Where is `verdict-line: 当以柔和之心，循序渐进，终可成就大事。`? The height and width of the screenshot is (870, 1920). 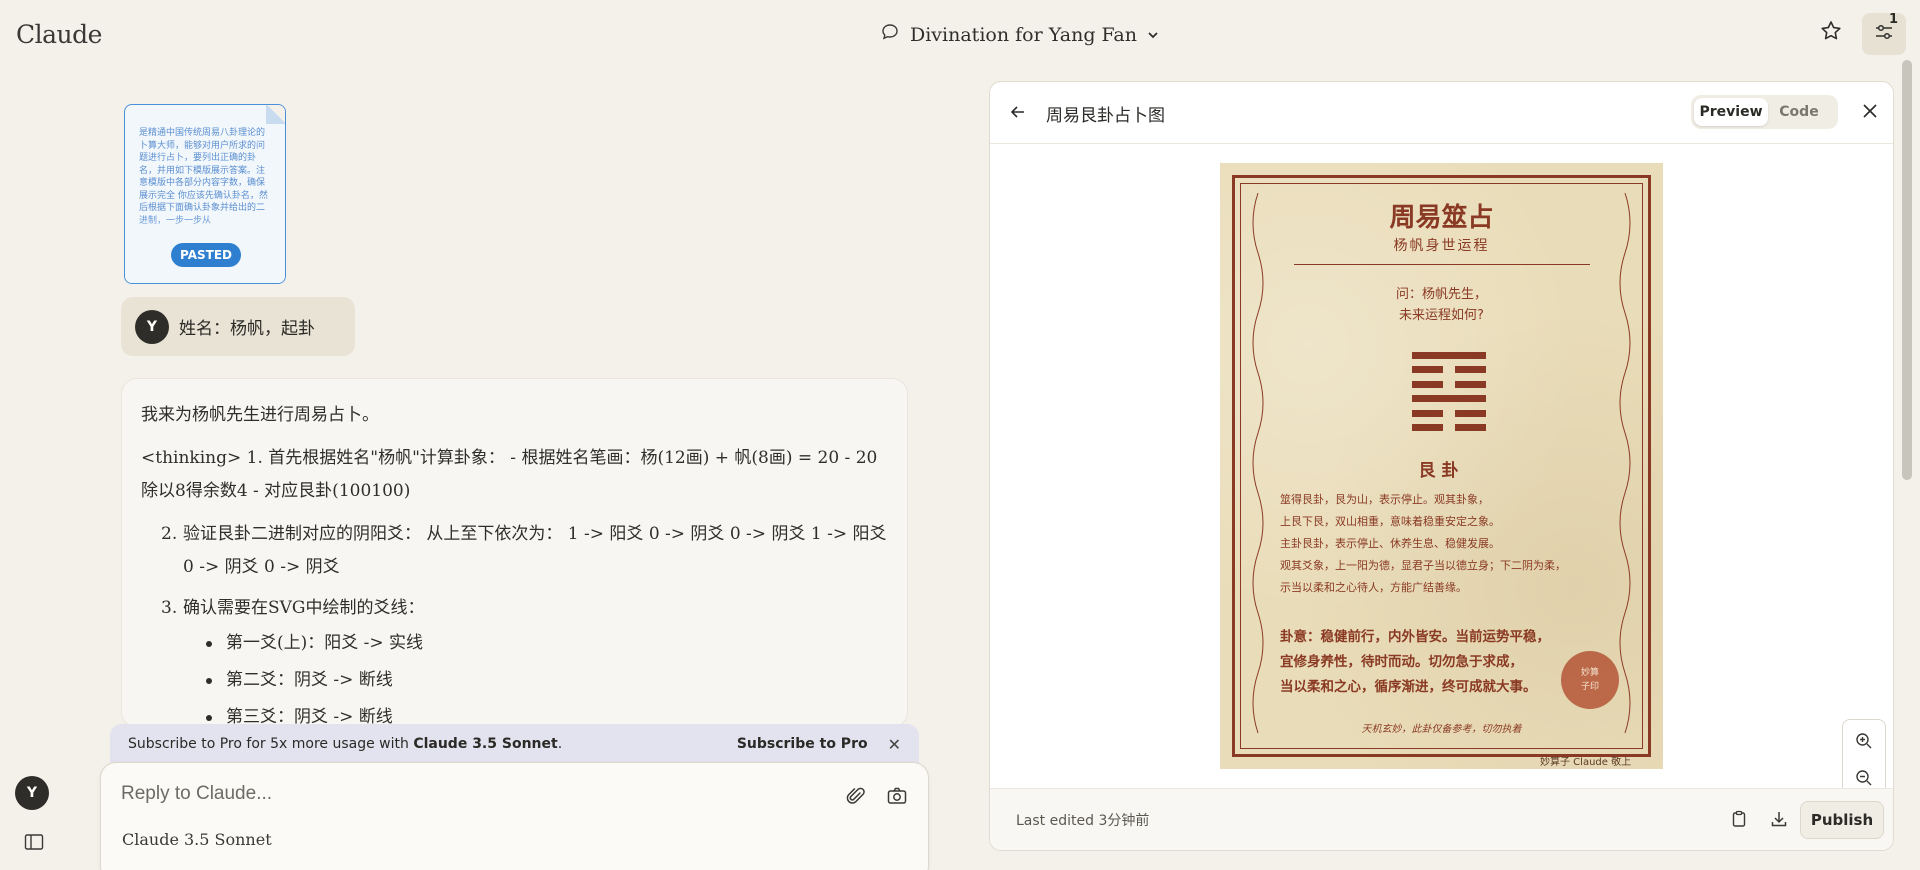 verdict-line: 当以柔和之心，循序渐进，终可成就大事。 is located at coordinates (1408, 687).